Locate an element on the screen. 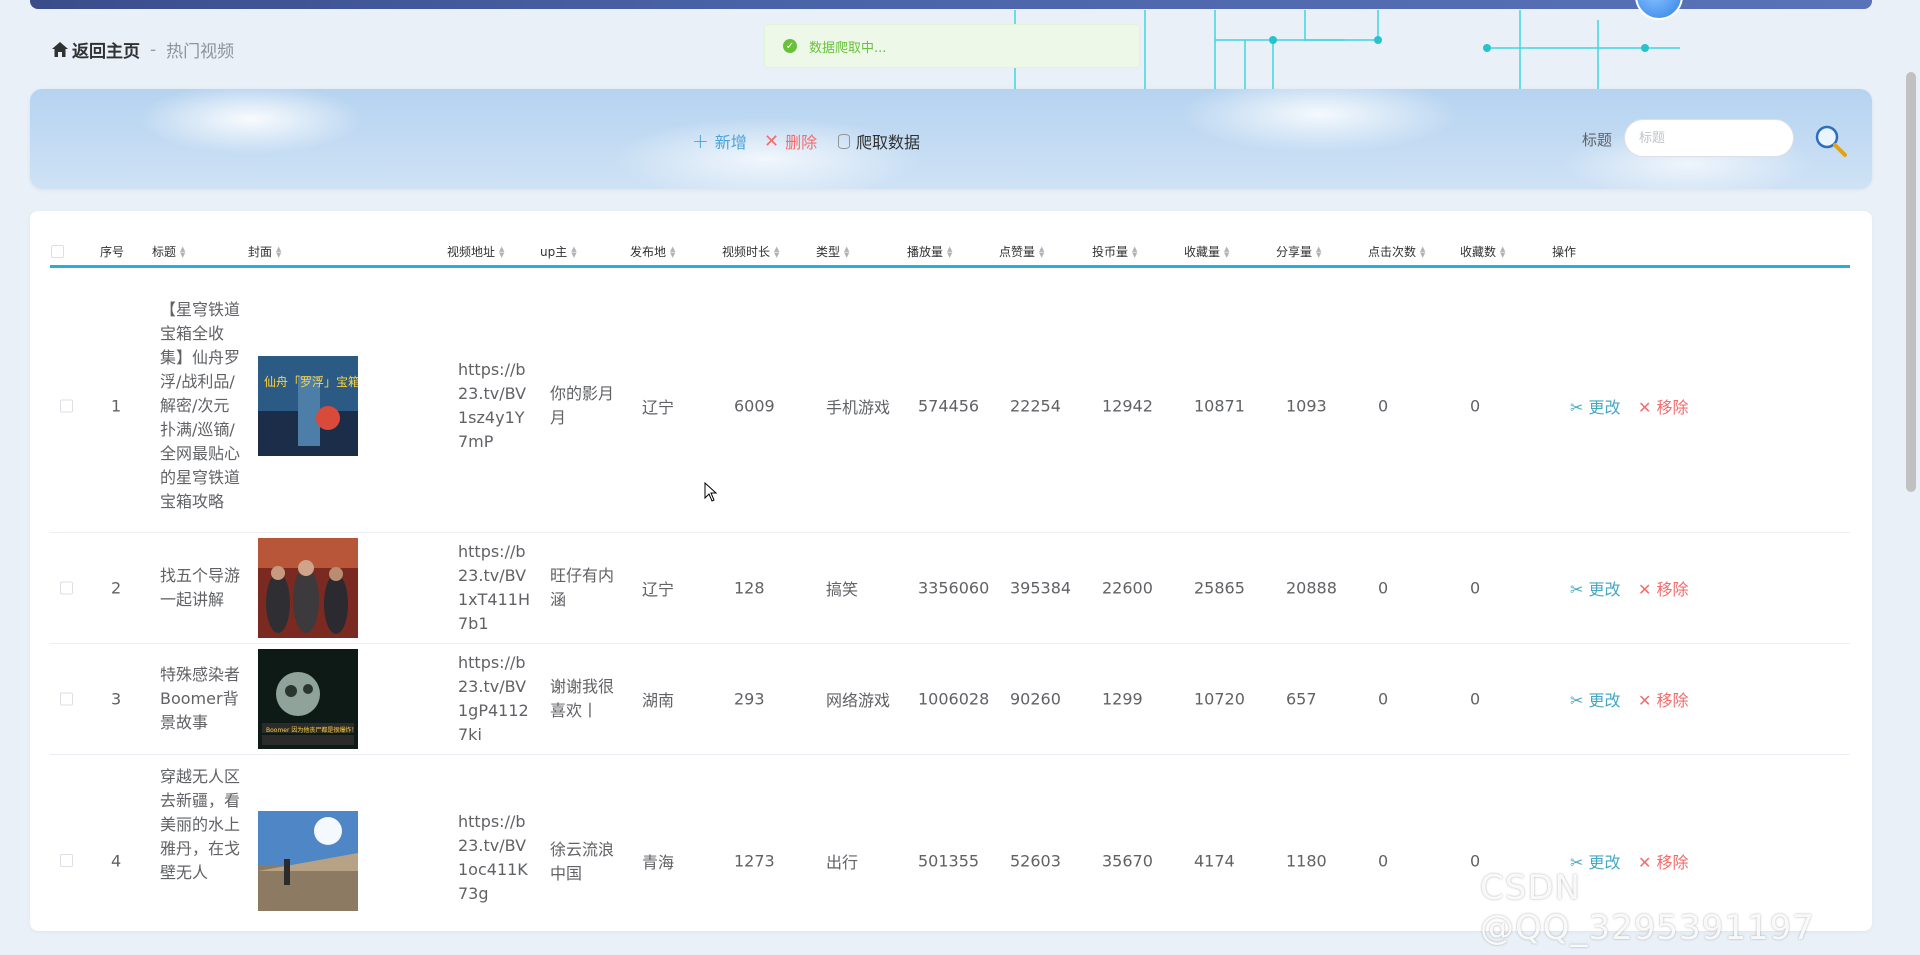 The image size is (1920, 955). delete-button: ✕ 删除 is located at coordinates (790, 141).